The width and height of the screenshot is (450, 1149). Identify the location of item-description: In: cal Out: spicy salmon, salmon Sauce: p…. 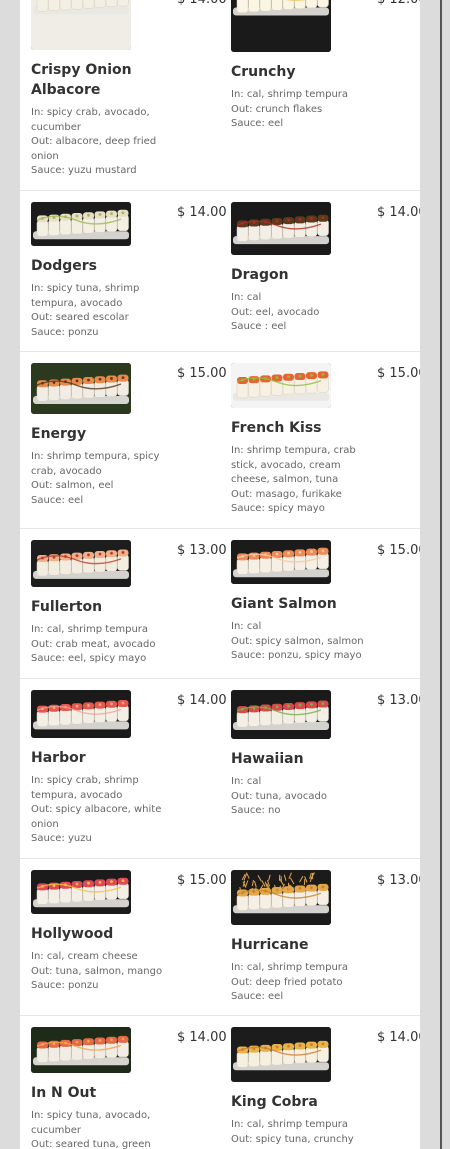
(298, 642).